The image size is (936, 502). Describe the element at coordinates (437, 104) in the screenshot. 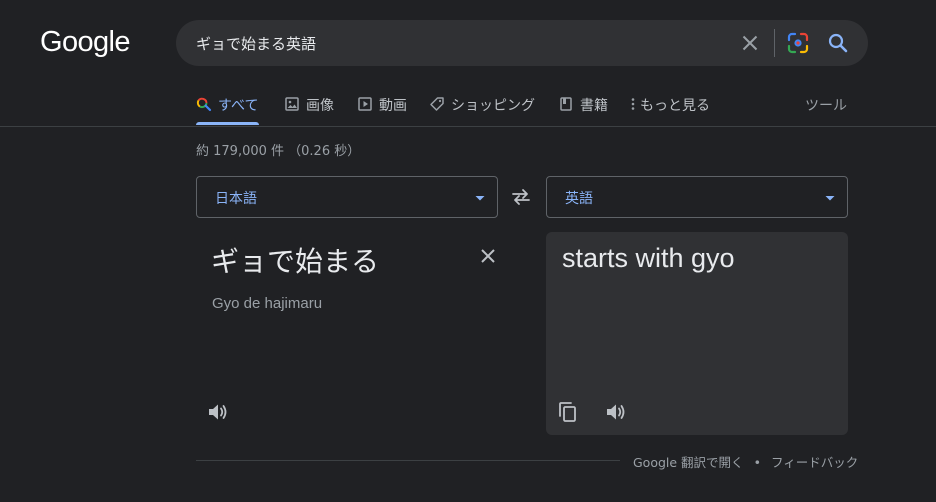

I see `tag-icon` at that location.